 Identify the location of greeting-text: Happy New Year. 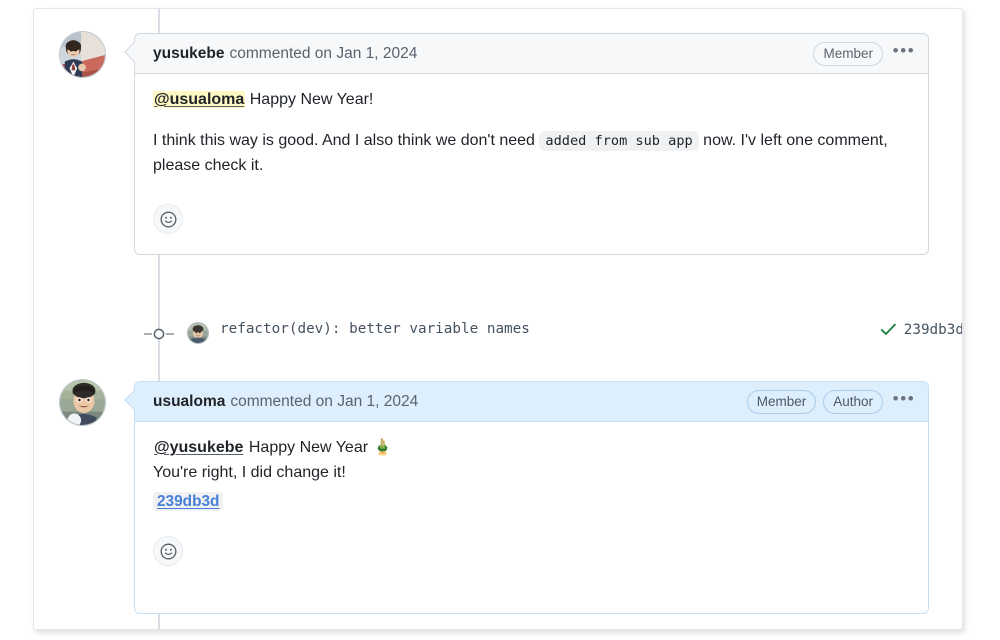
(308, 447).